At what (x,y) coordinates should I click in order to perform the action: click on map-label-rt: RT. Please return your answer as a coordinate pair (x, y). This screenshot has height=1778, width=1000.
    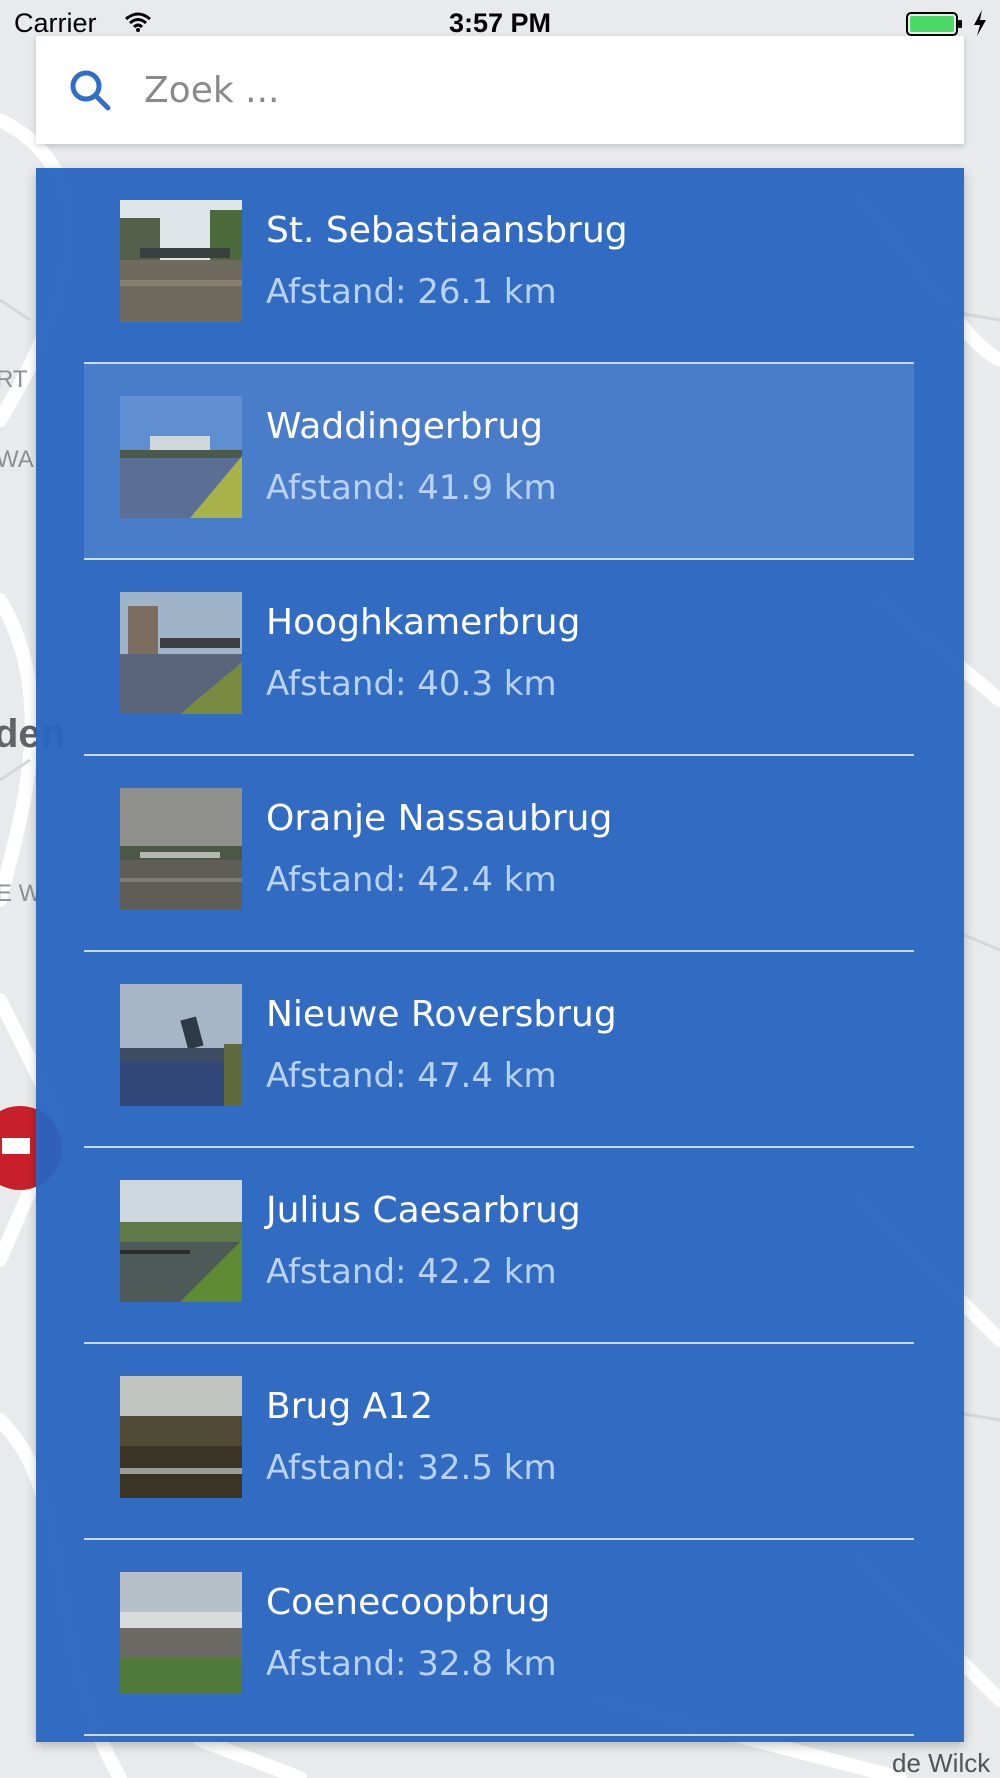
    Looking at the image, I should click on (14, 379).